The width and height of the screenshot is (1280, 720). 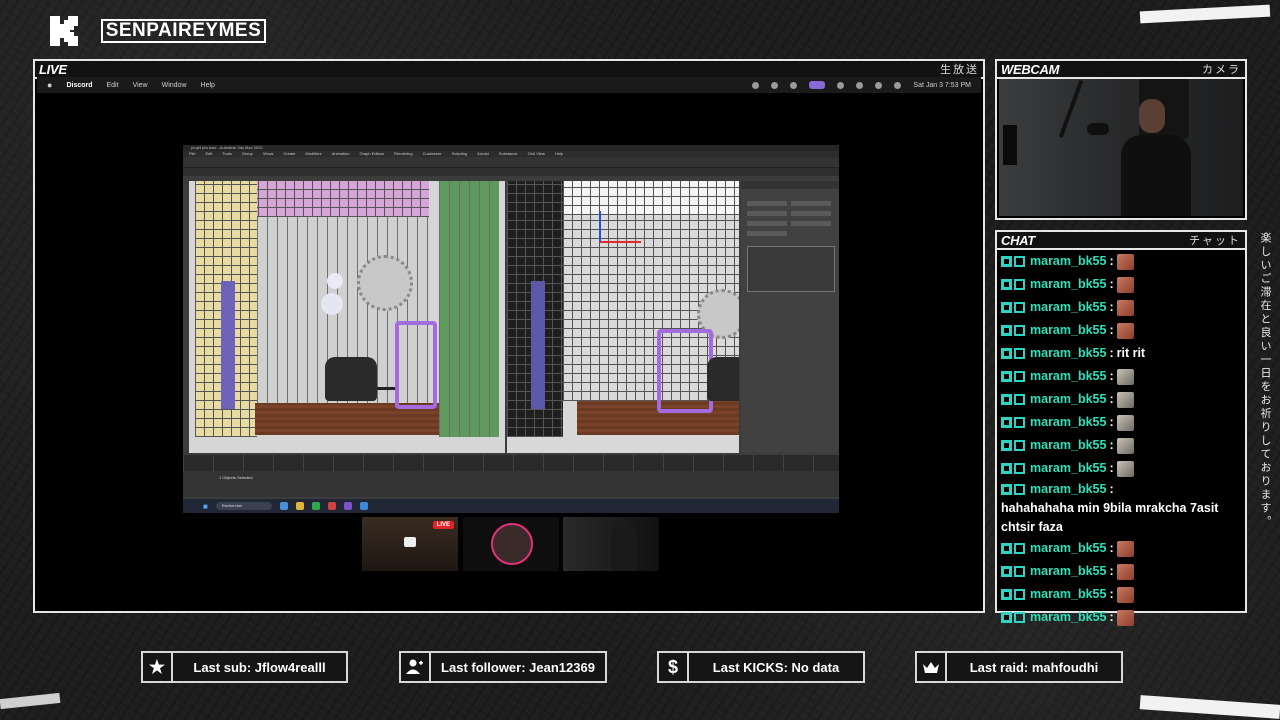 I want to click on max-menu-item: Civil View, so click(x=536, y=154).